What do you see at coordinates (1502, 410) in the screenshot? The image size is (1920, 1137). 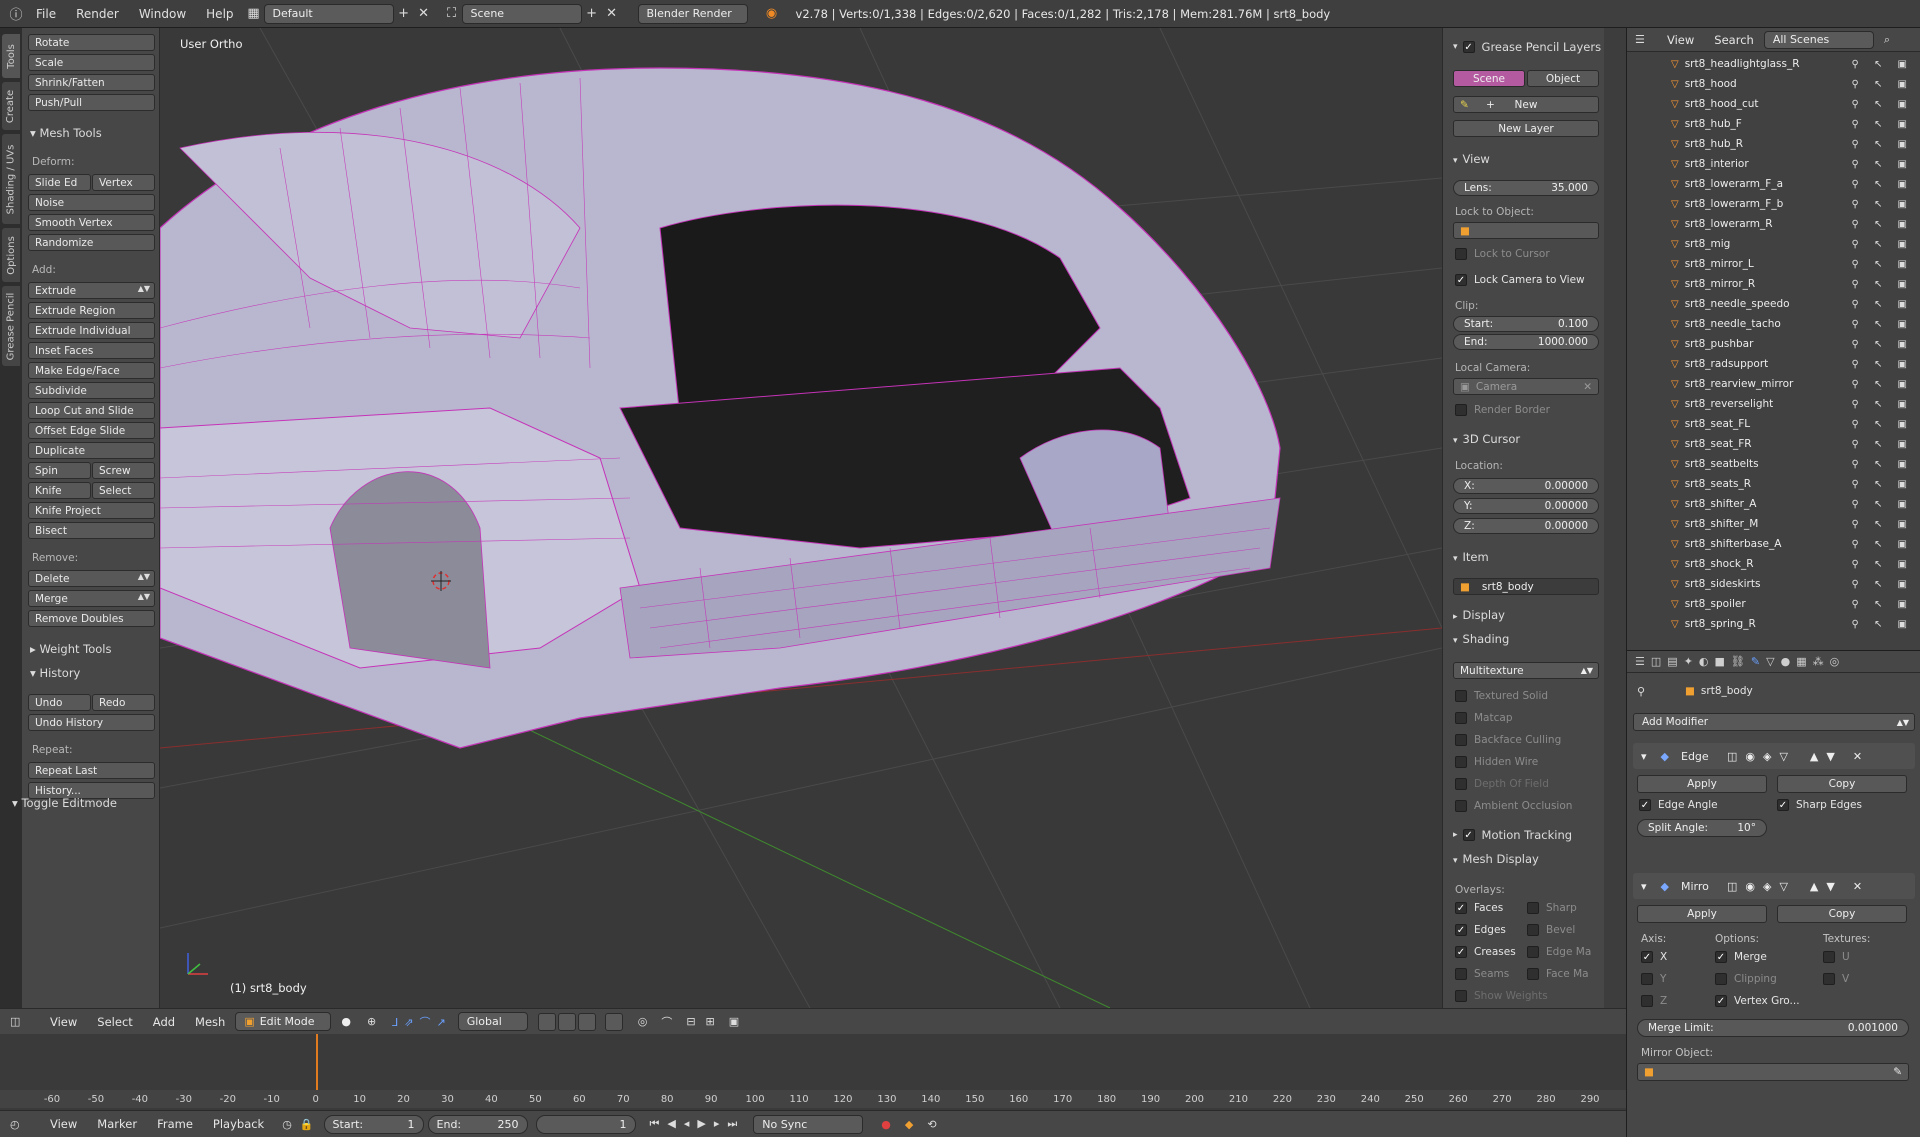 I see `render-border-checkbox: Render Border` at bounding box center [1502, 410].